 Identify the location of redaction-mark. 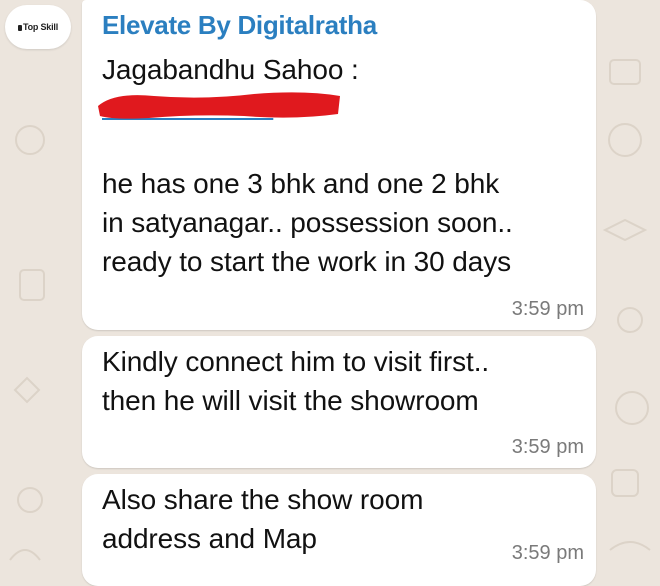
(219, 105).